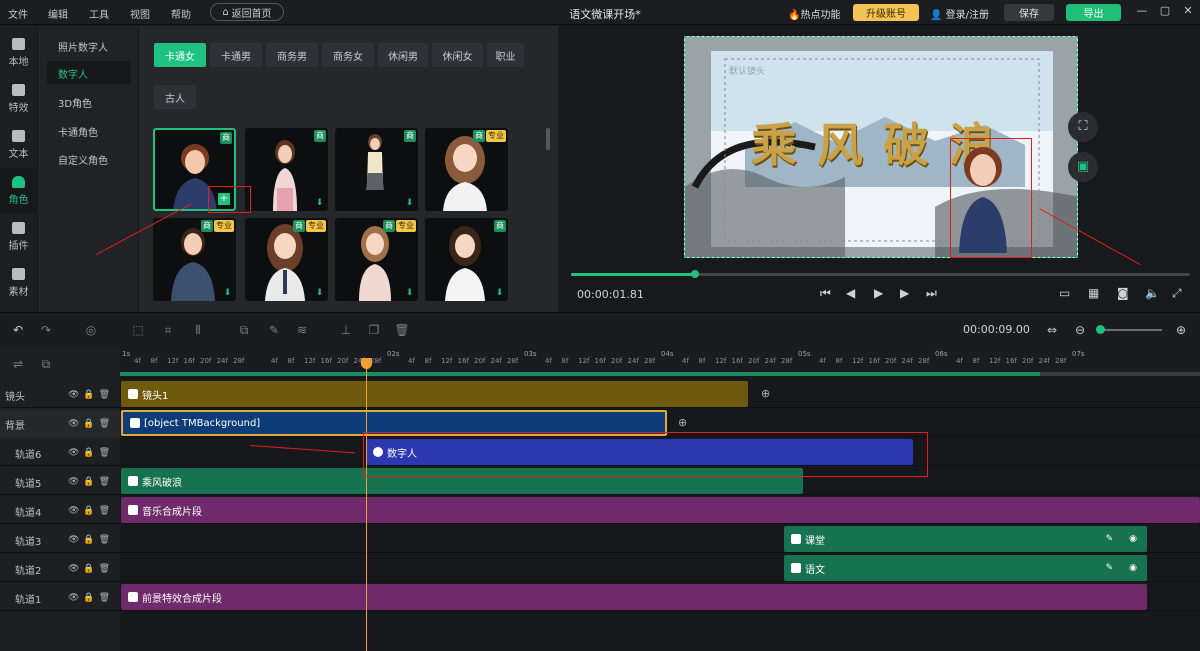 The width and height of the screenshot is (1200, 651). Describe the element at coordinates (140, 13) in the screenshot. I see `menu-view: 视图` at that location.